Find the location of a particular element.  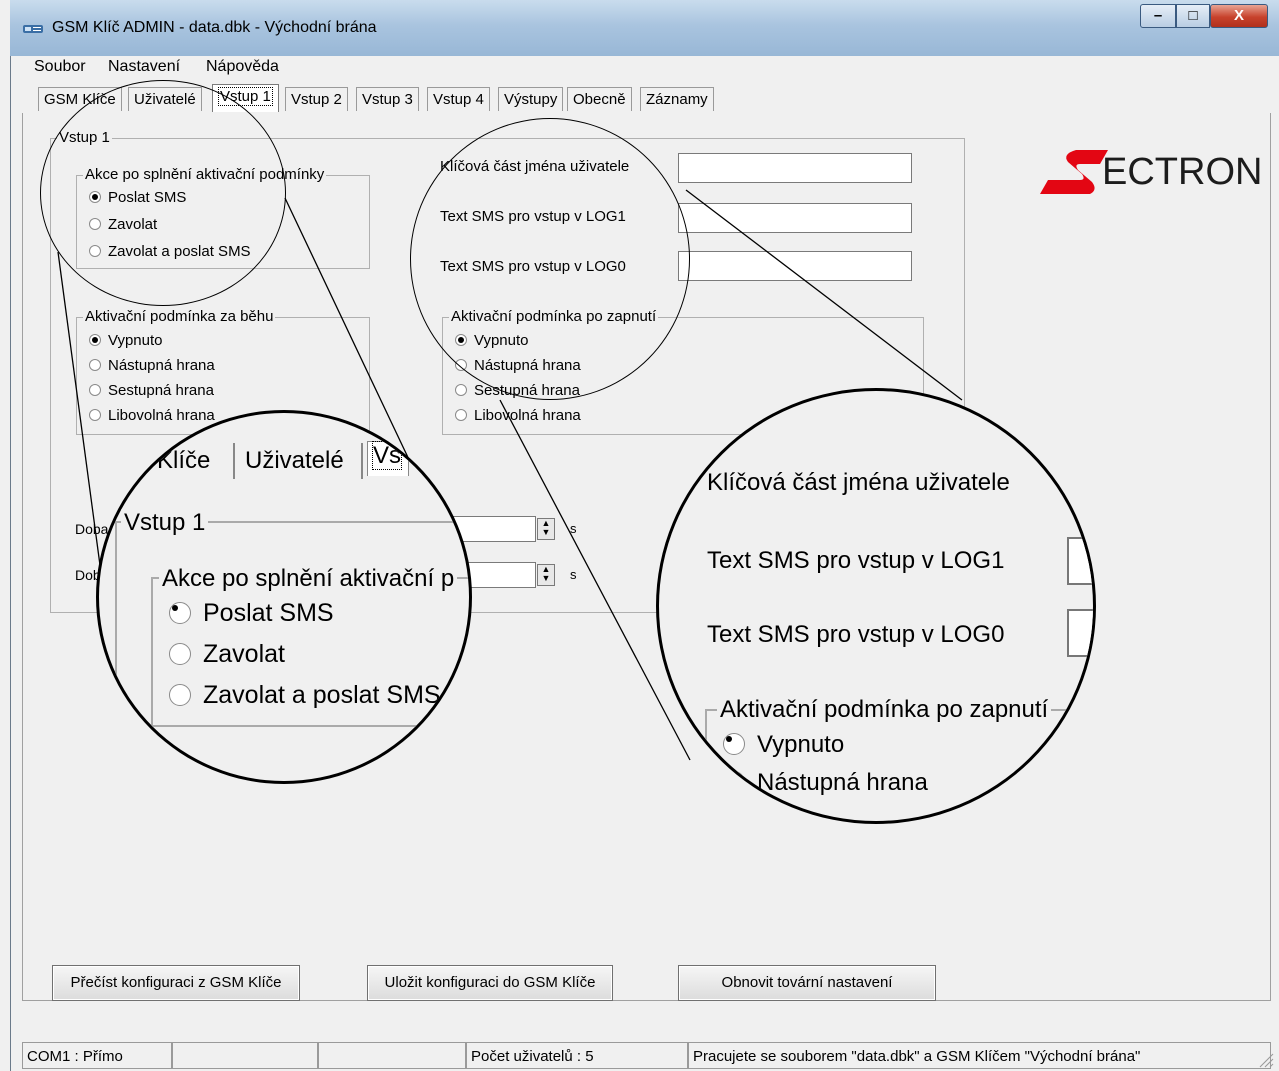

tab-vstup-3: Vstup 3 is located at coordinates (387, 99).